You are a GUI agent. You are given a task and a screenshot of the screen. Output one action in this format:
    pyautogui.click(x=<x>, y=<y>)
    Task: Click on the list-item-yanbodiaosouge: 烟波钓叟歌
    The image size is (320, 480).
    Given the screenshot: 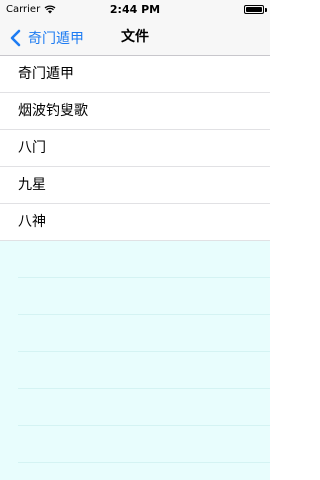 What is the action you would take?
    pyautogui.click(x=135, y=111)
    